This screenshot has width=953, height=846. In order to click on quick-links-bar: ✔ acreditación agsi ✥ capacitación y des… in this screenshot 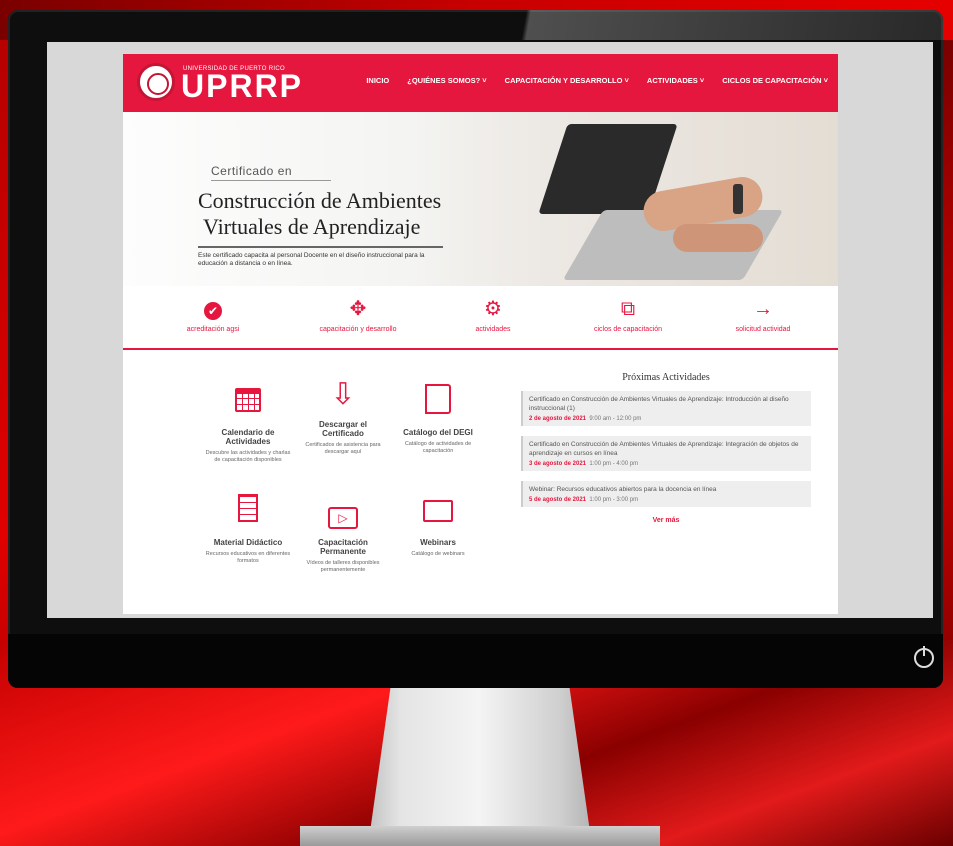, I will do `click(480, 318)`.